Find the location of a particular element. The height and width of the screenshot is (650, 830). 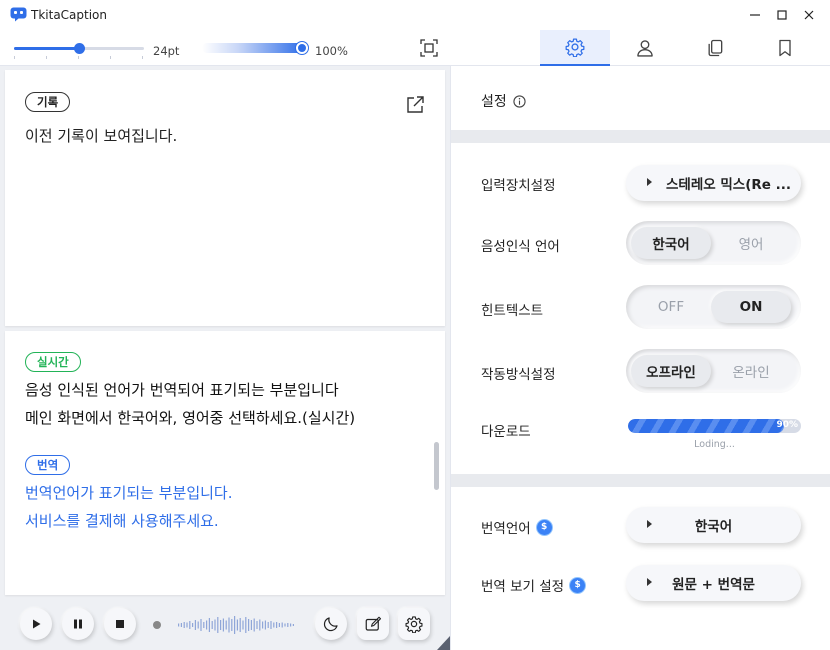

paid-feature-icon: $ is located at coordinates (544, 527).